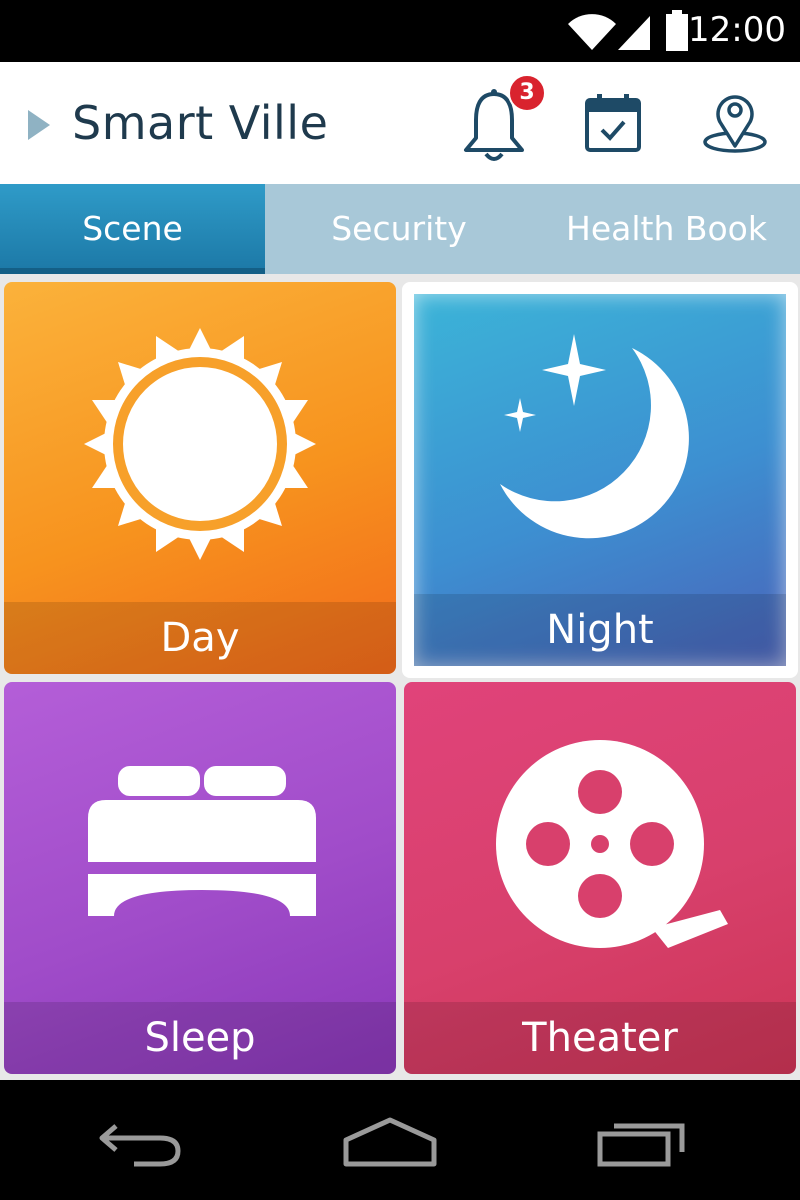  Describe the element at coordinates (200, 444) in the screenshot. I see `sun-icon` at that location.